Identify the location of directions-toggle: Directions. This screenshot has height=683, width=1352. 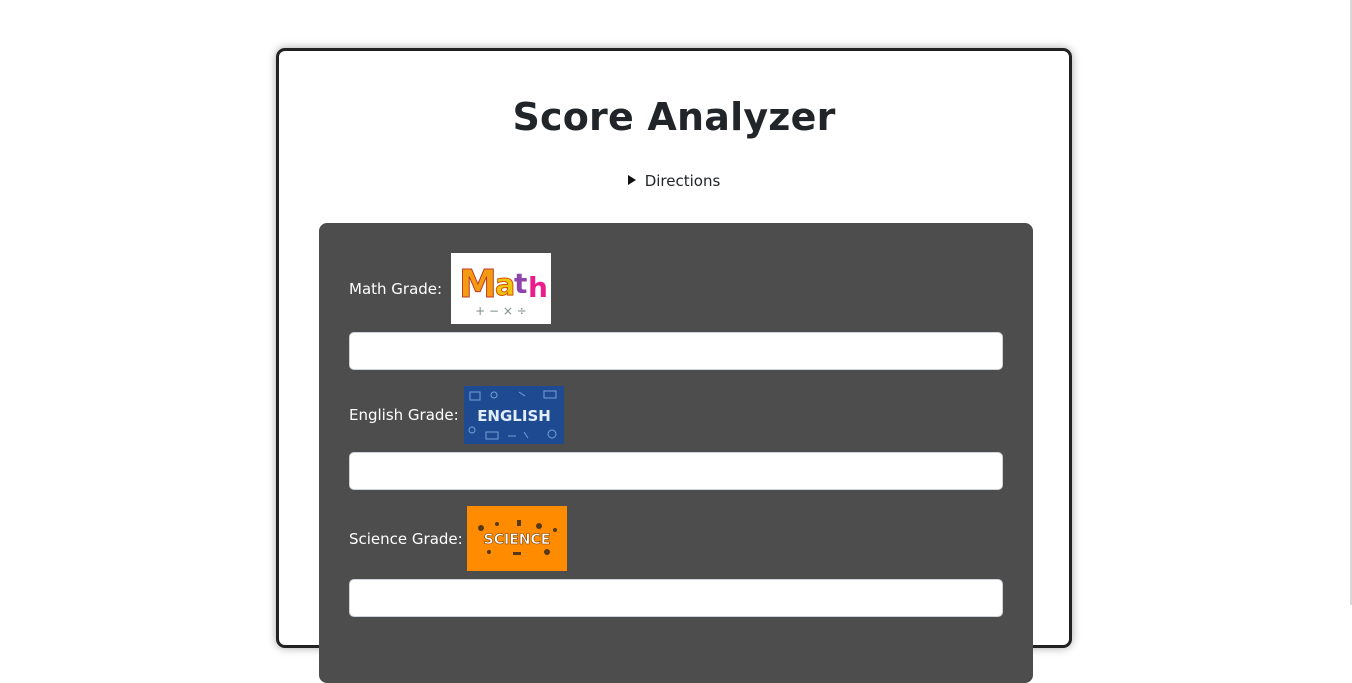
(674, 181).